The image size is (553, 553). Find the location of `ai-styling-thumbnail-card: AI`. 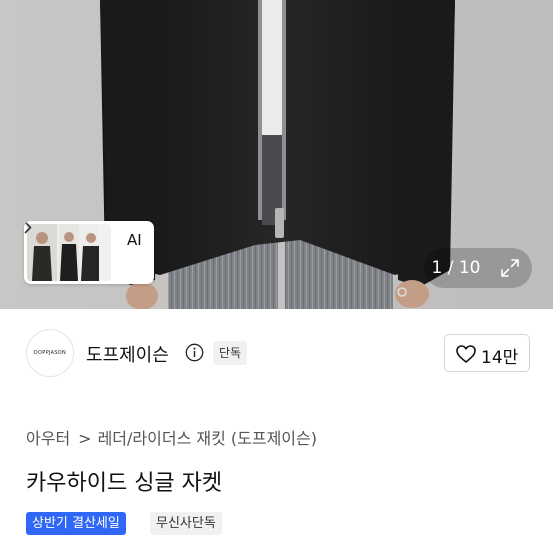

ai-styling-thumbnail-card: AI is located at coordinates (89, 252).